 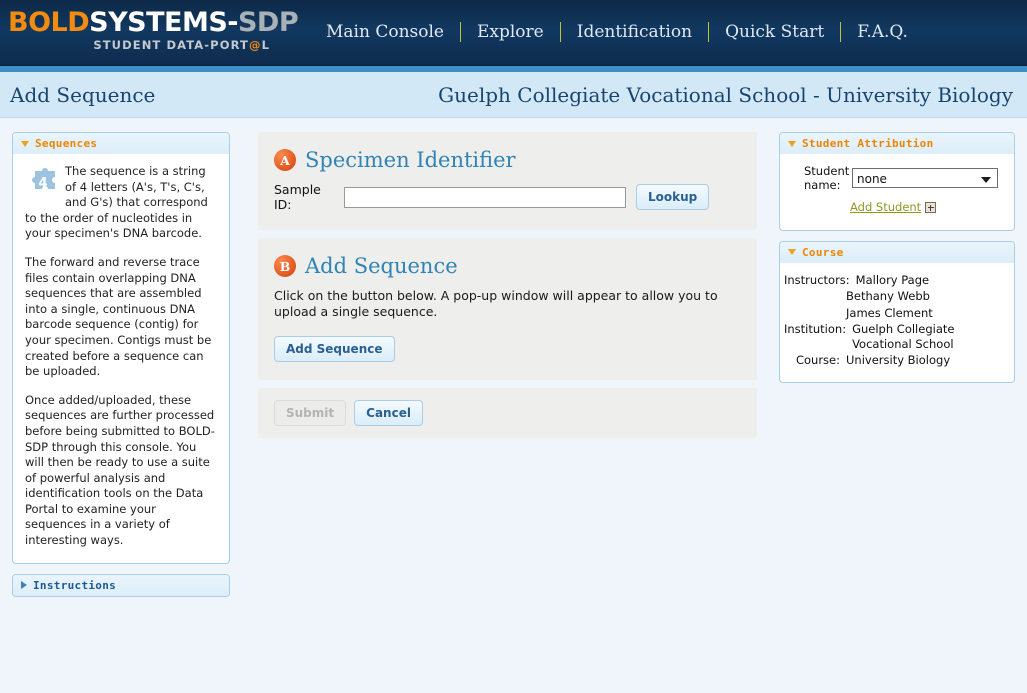 What do you see at coordinates (66, 143) in the screenshot?
I see `sequences-panel-title: Sequences` at bounding box center [66, 143].